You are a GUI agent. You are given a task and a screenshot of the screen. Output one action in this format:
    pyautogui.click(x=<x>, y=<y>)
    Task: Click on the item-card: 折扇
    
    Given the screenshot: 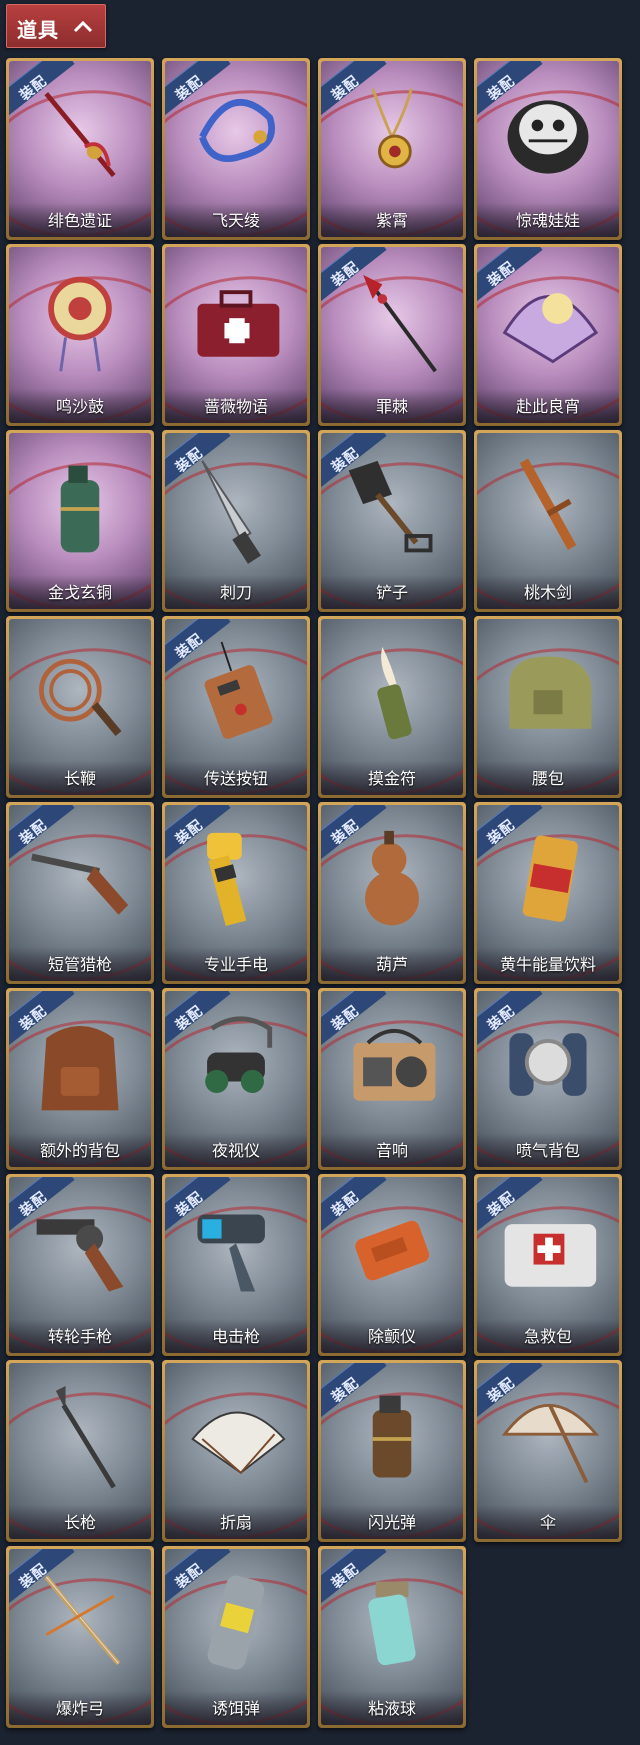 What is the action you would take?
    pyautogui.click(x=236, y=1451)
    